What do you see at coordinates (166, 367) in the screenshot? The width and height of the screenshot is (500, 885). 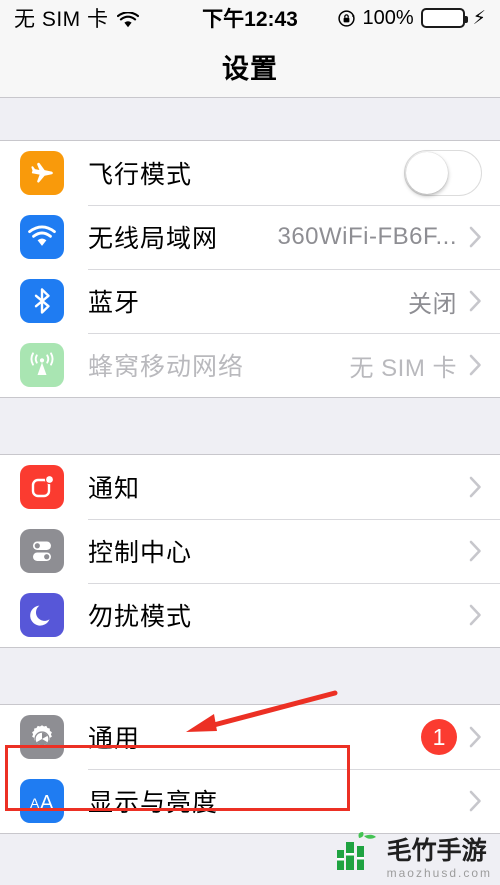 I see `settings-row-label: 蜂窝移动网络` at bounding box center [166, 367].